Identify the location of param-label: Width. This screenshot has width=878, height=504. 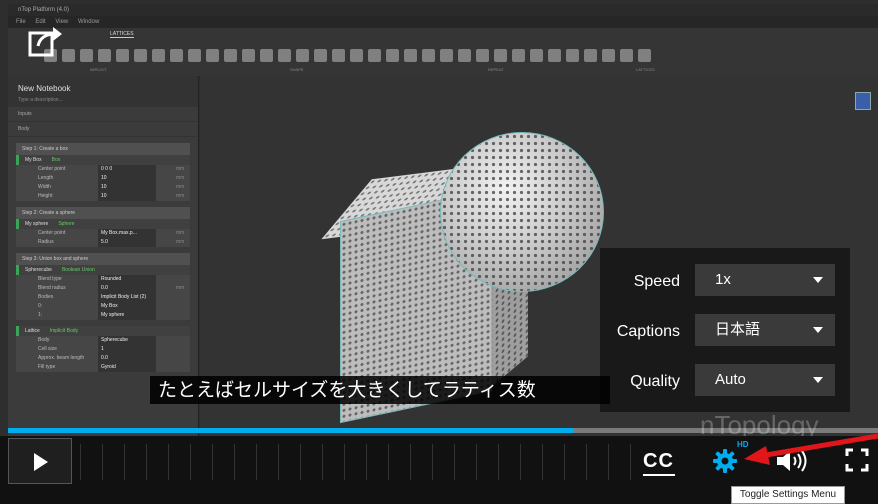
(44, 187).